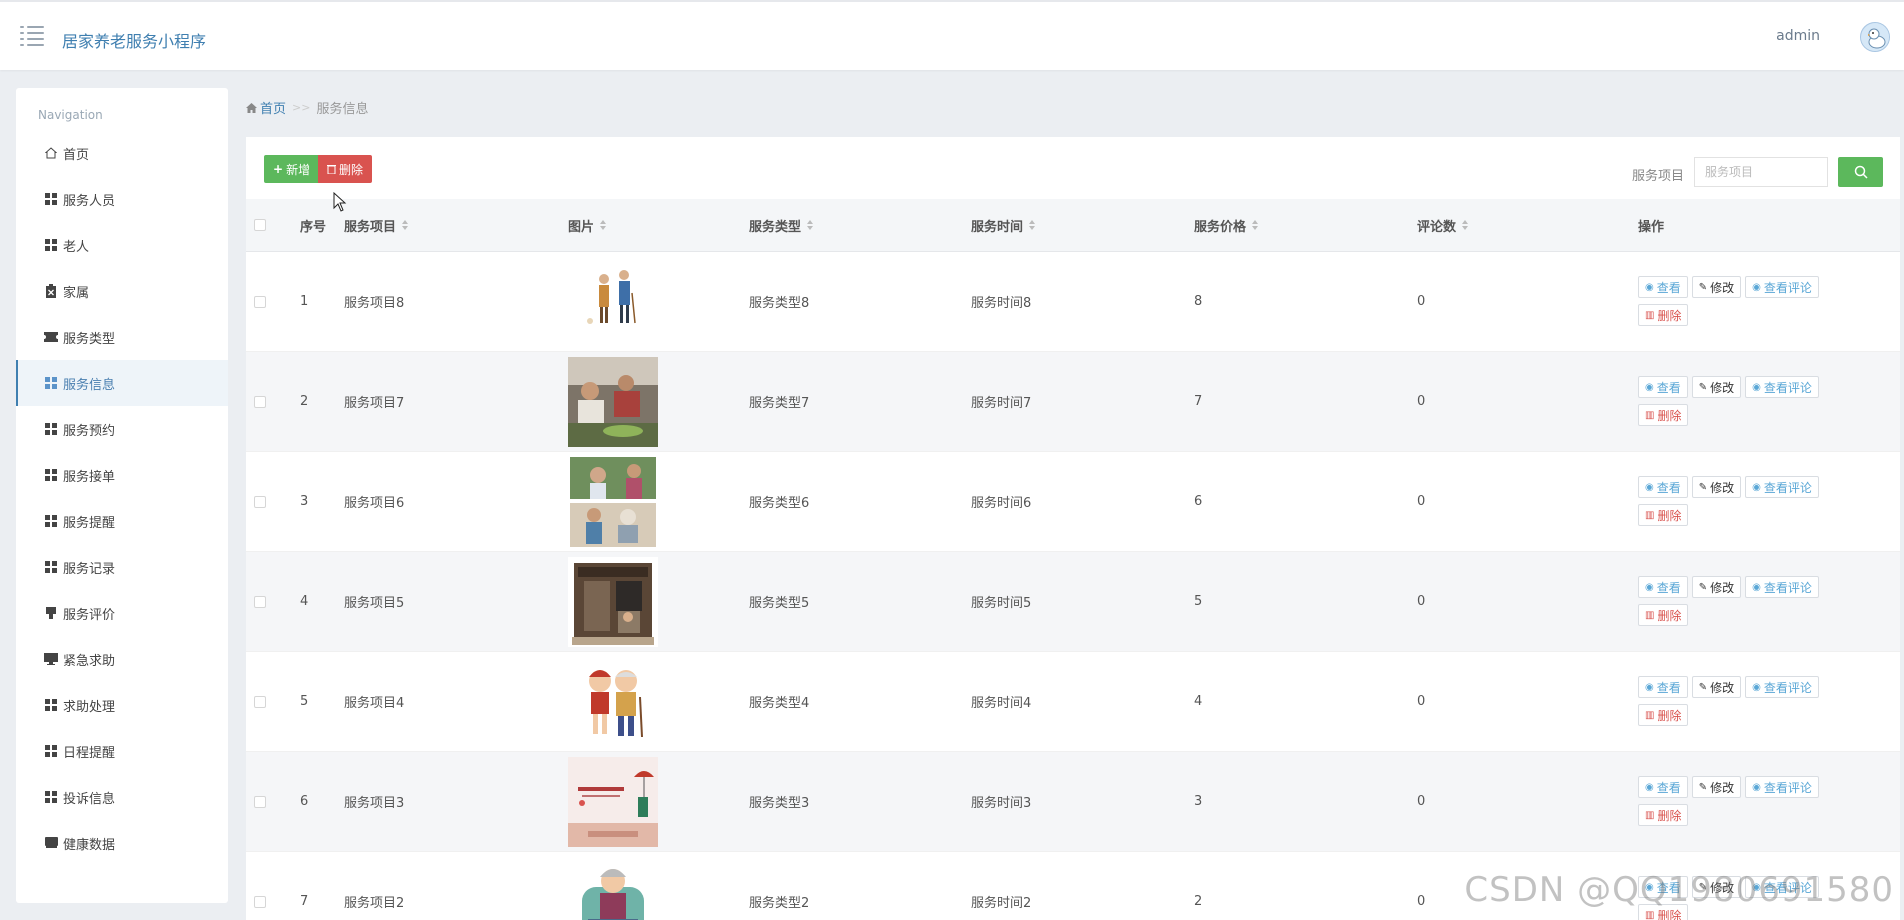 The image size is (1904, 920). I want to click on search-button, so click(1860, 172).